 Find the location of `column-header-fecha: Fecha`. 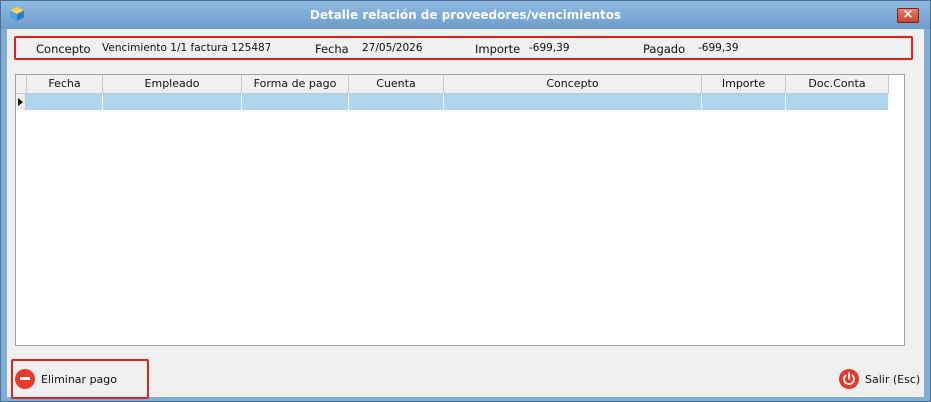

column-header-fecha: Fecha is located at coordinates (65, 84).